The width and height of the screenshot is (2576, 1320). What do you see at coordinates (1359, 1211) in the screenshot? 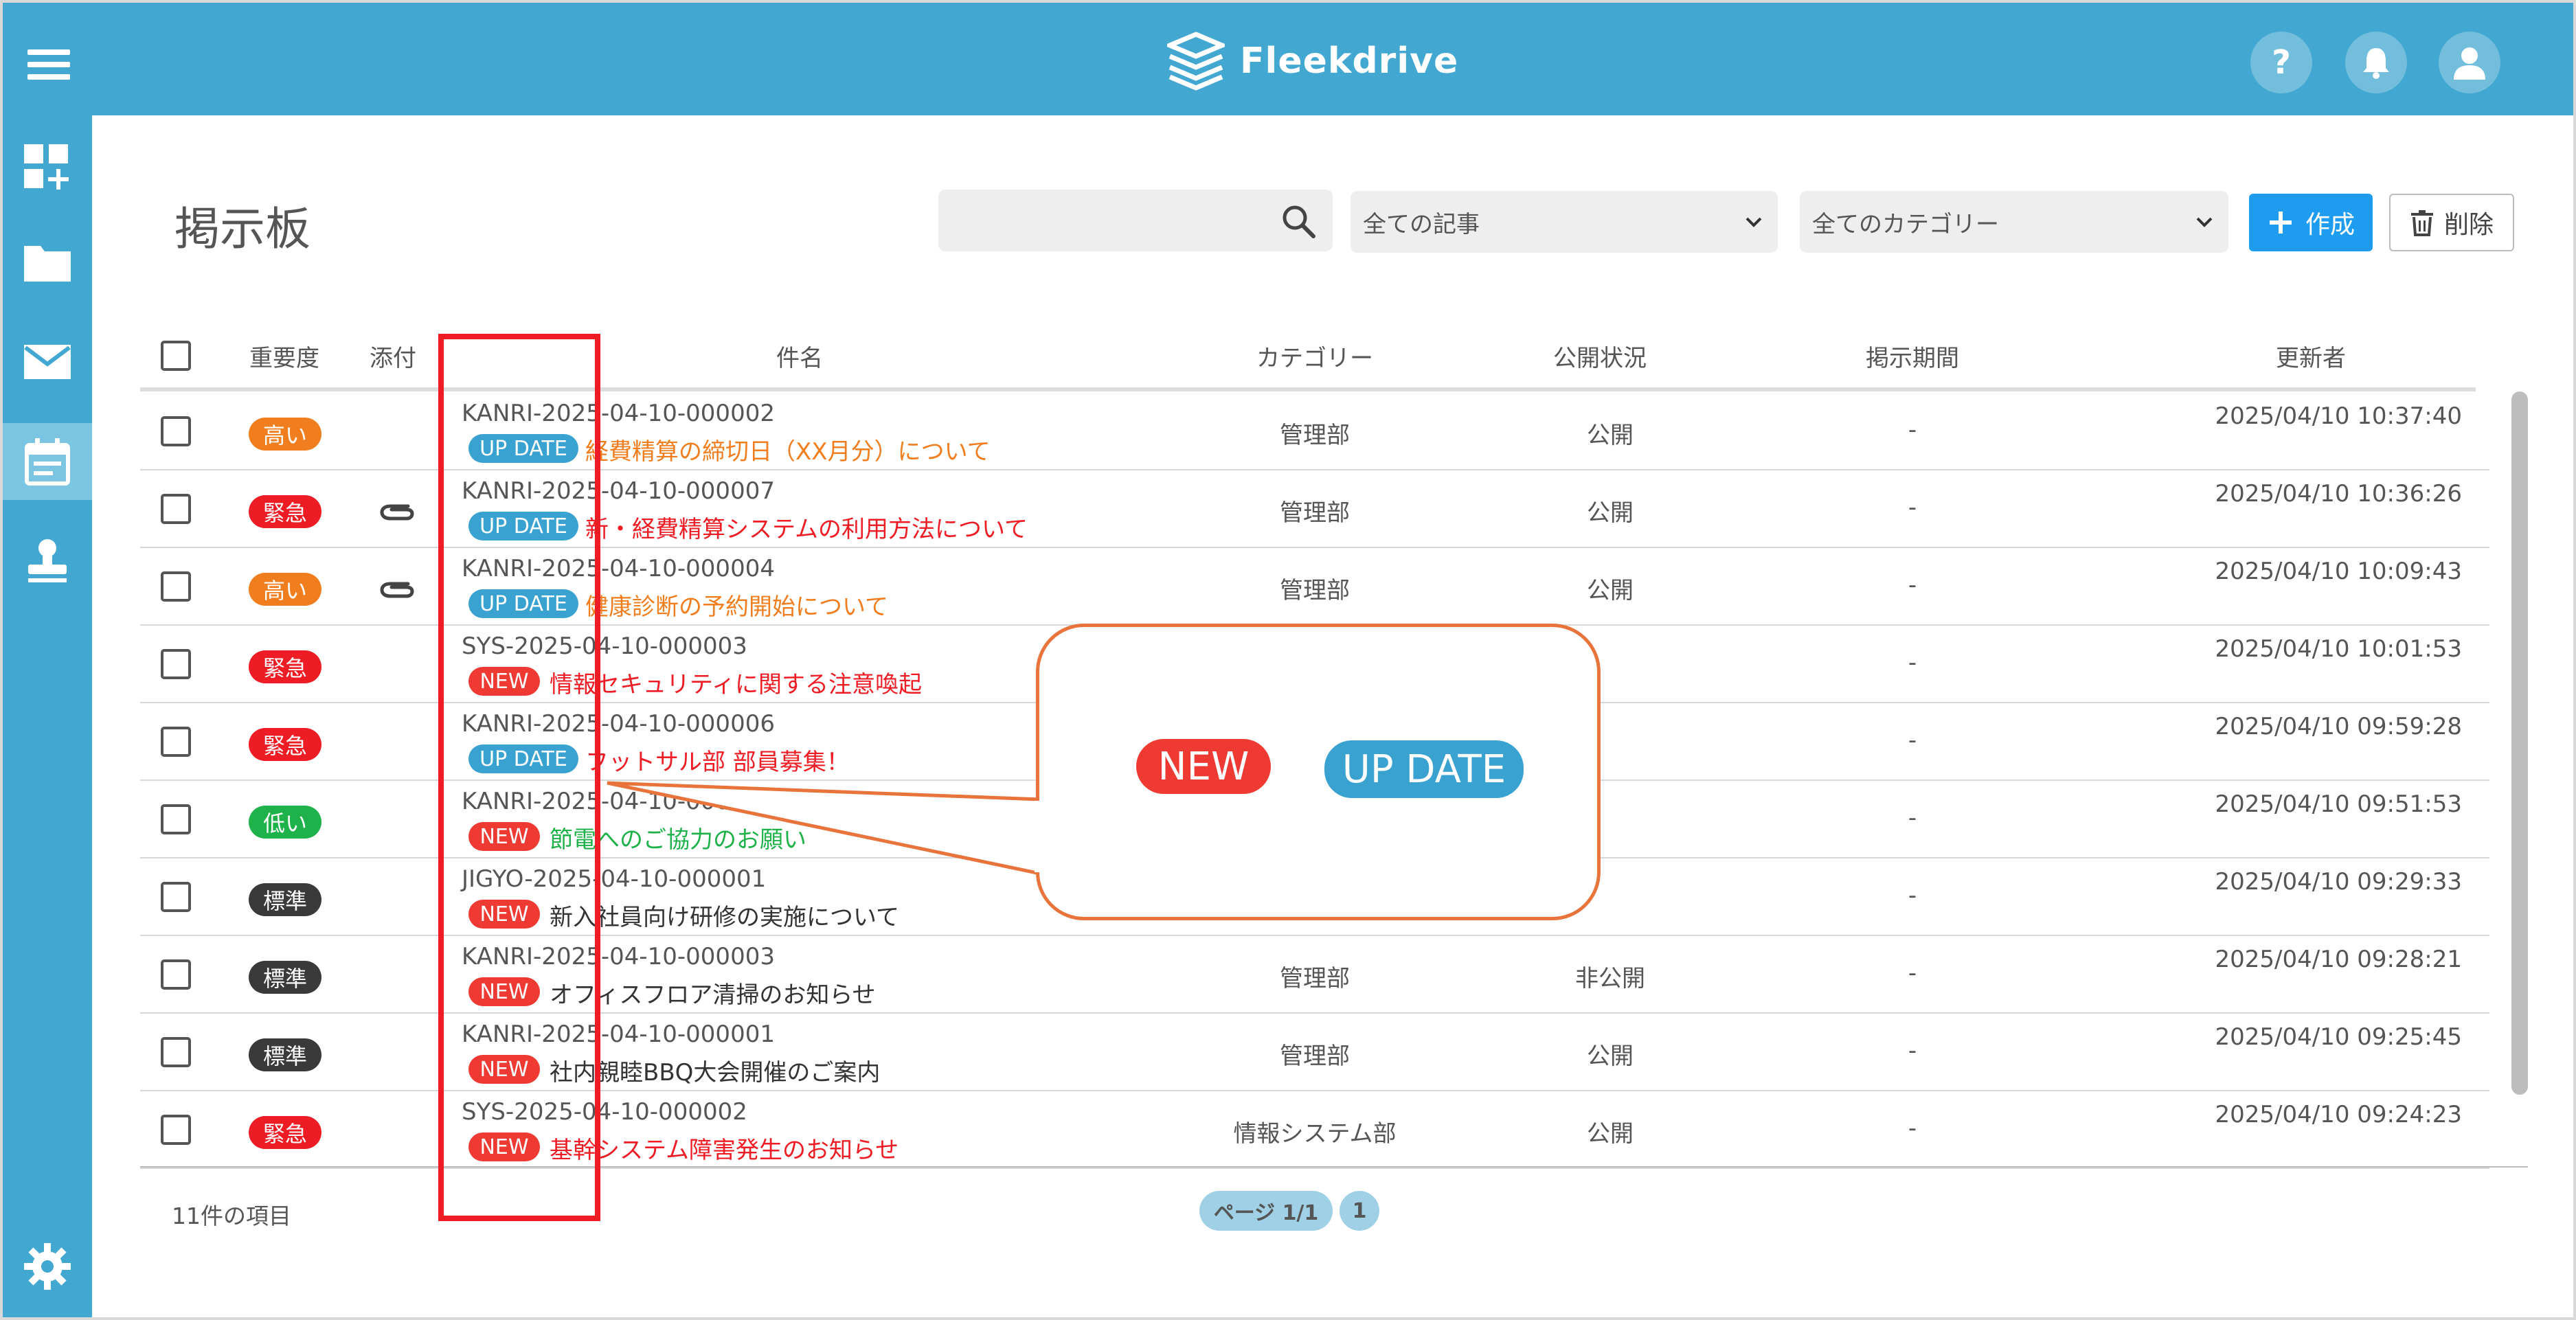
I see `page-button-1: 1` at bounding box center [1359, 1211].